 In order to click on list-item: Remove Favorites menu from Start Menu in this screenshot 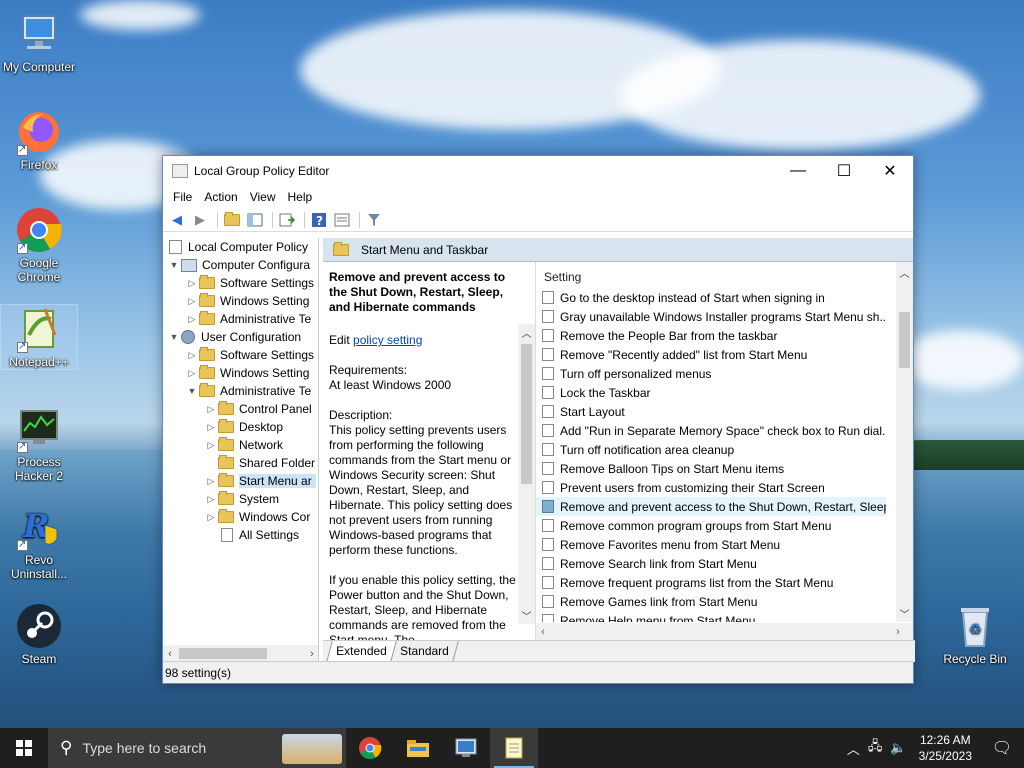, I will do `click(711, 544)`.